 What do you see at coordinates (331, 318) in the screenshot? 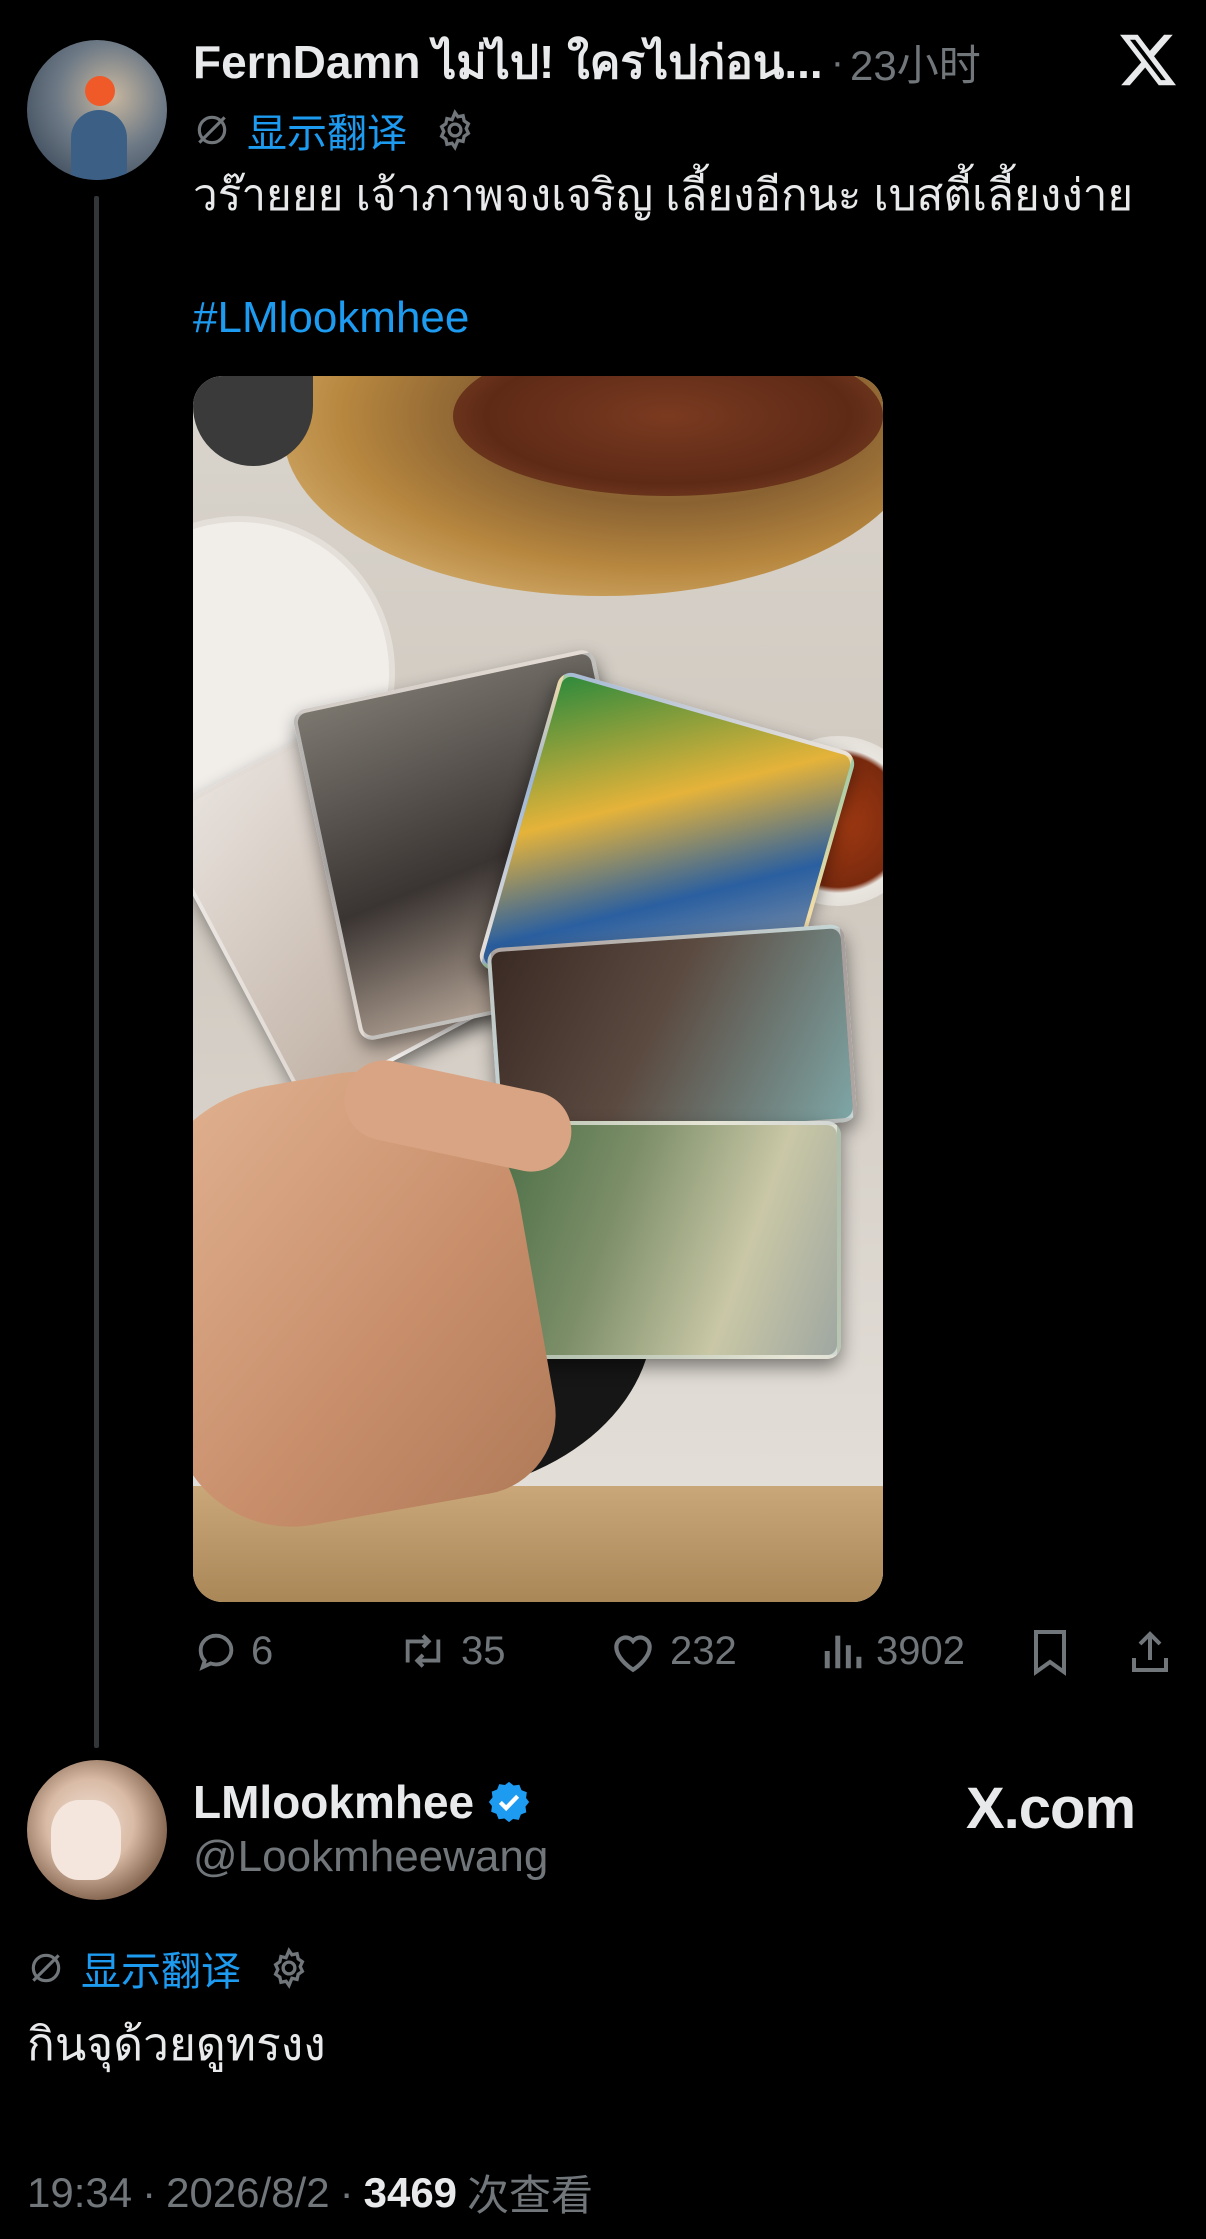
I see `hashtag-link: #LMlookmhee` at bounding box center [331, 318].